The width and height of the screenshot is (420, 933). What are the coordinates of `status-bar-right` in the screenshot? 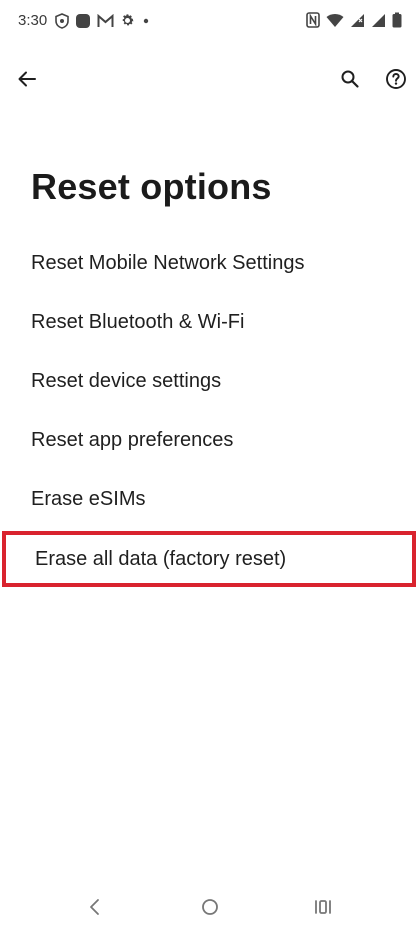 It's located at (354, 20).